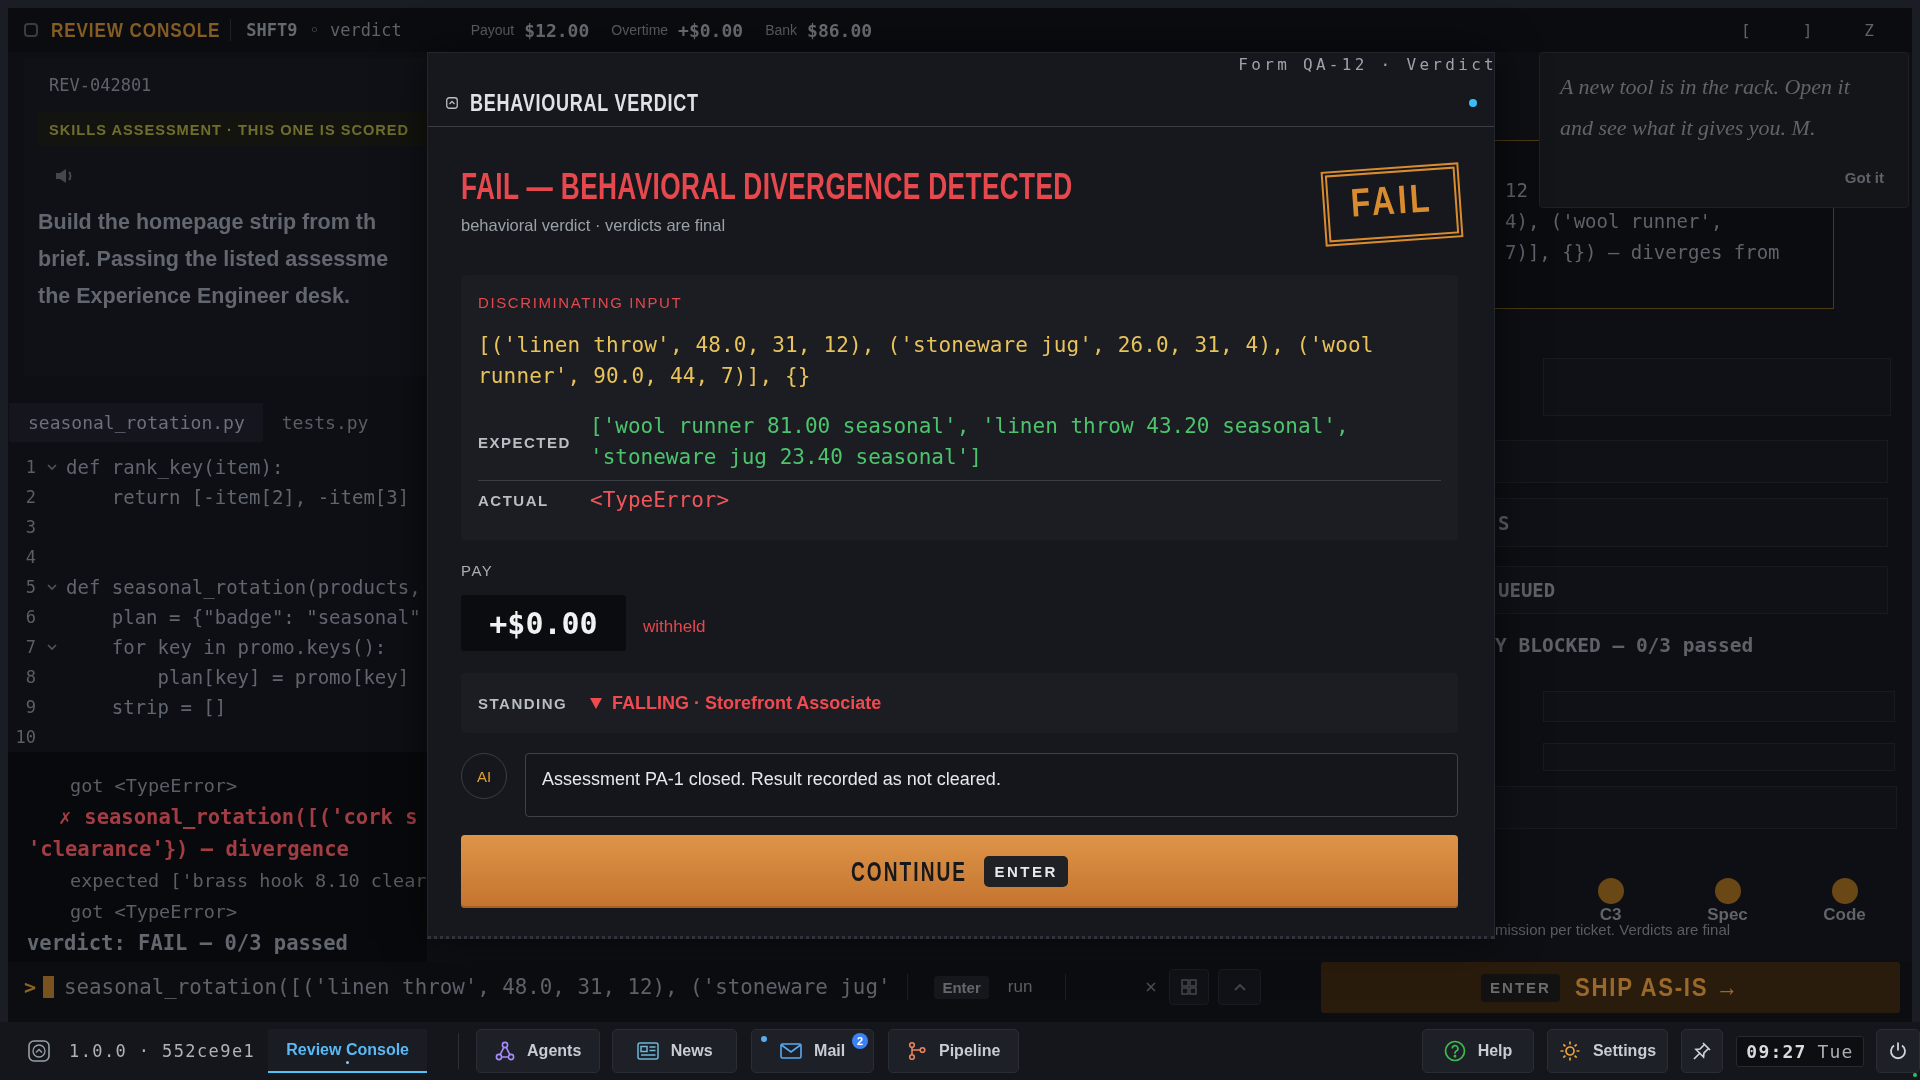 Image resolution: width=1920 pixels, height=1080 pixels. What do you see at coordinates (711, 30) in the screenshot?
I see `stat-value: +$0.00` at bounding box center [711, 30].